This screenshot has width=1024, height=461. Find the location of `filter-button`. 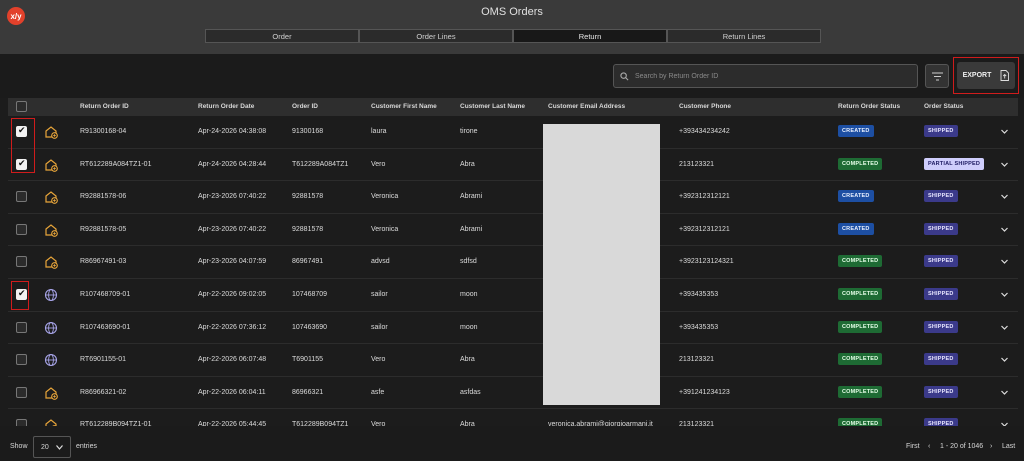

filter-button is located at coordinates (937, 76).